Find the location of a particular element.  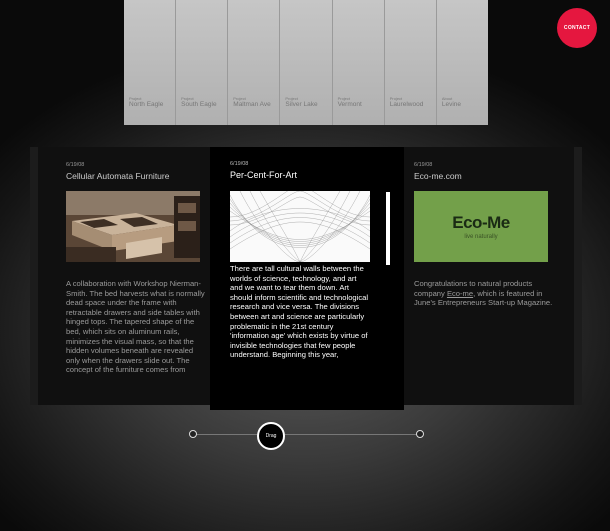

slider-end-node is located at coordinates (420, 434).